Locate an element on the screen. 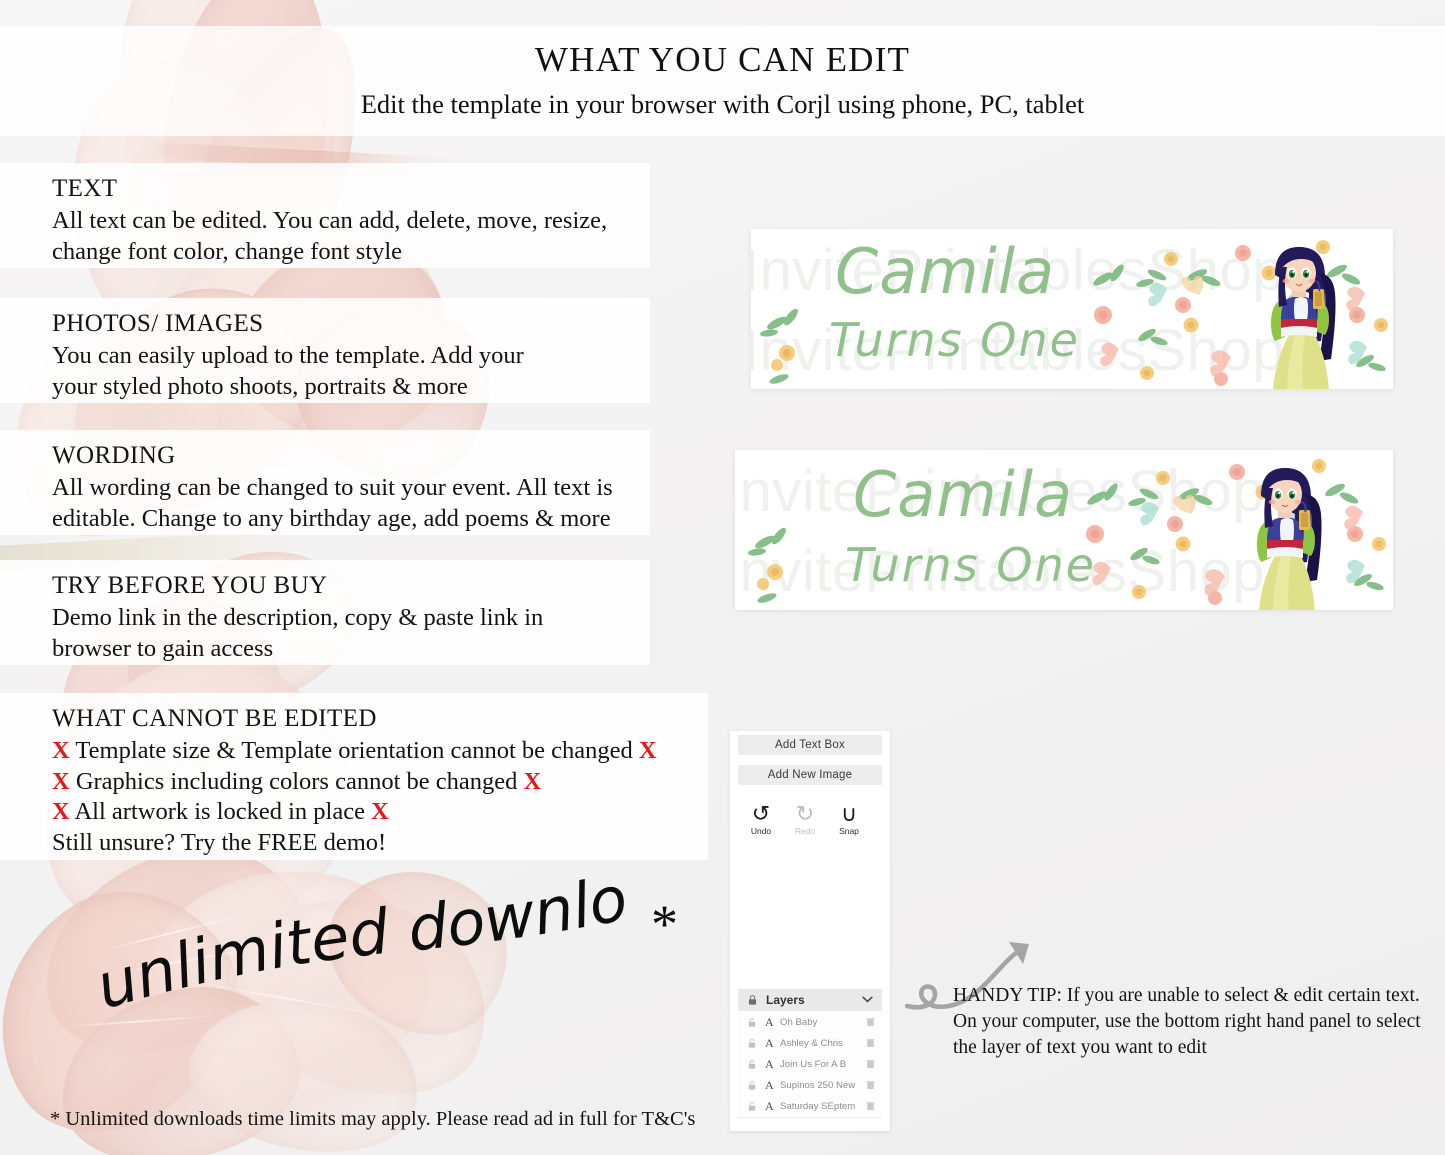 The width and height of the screenshot is (1445, 1155). layers-header: Layers is located at coordinates (810, 1000).